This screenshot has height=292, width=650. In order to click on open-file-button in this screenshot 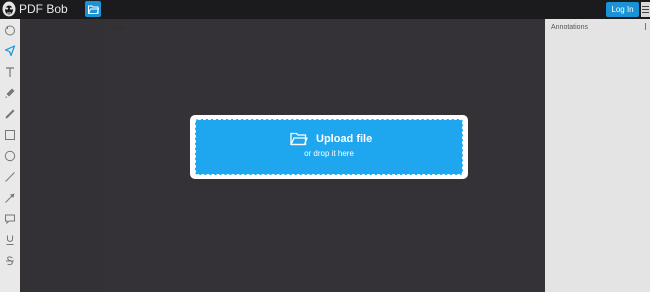, I will do `click(93, 9)`.